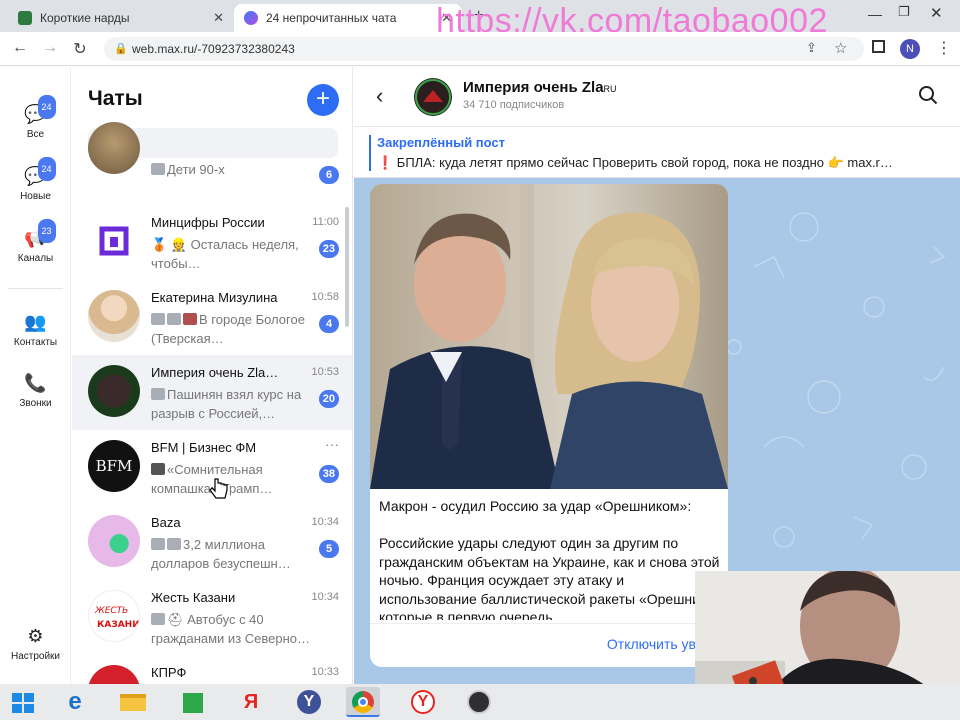  Describe the element at coordinates (40, 234) in the screenshot. I see `channels-icon: 📢 23` at that location.